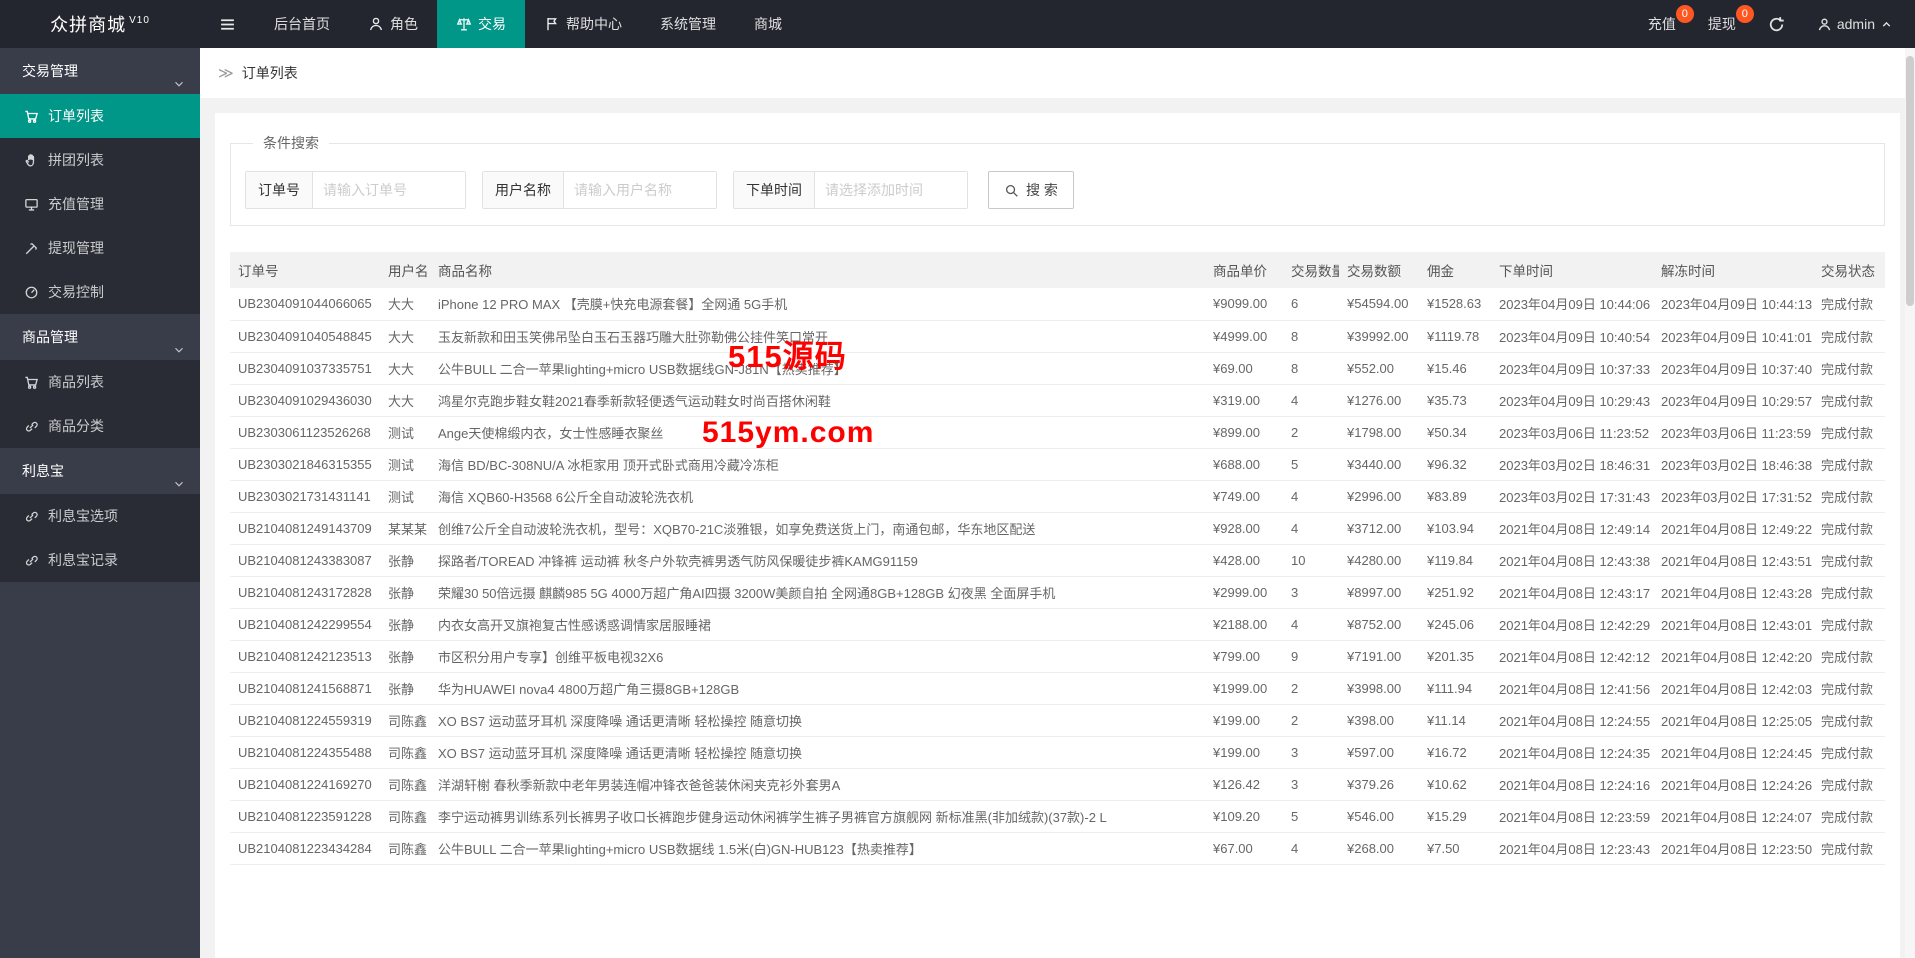 The height and width of the screenshot is (958, 1915). What do you see at coordinates (1379, 368) in the screenshot?
I see `cell-amount: ¥552.00` at bounding box center [1379, 368].